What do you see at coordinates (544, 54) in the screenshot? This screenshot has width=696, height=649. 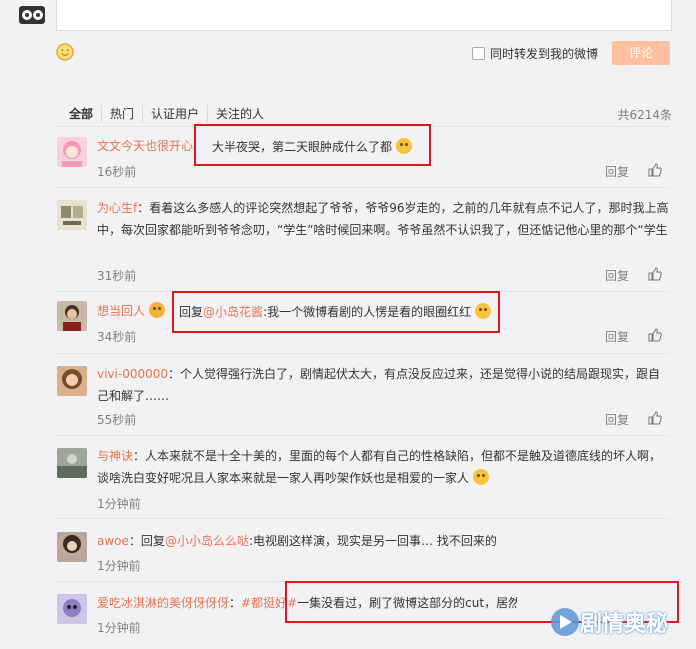 I see `sync-to-weibo-label: 同时转发到我的微博` at bounding box center [544, 54].